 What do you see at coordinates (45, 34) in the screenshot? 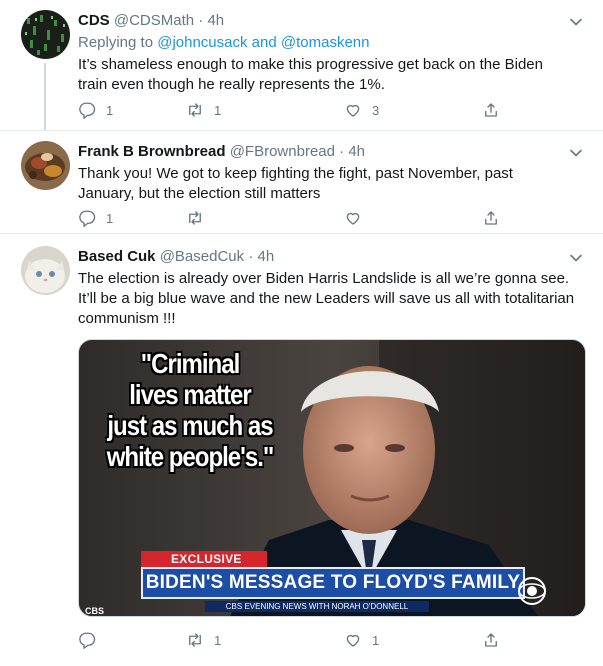
I see `avatar-cds` at bounding box center [45, 34].